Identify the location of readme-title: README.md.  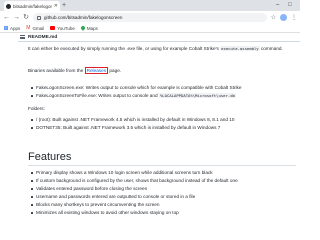
(43, 37).